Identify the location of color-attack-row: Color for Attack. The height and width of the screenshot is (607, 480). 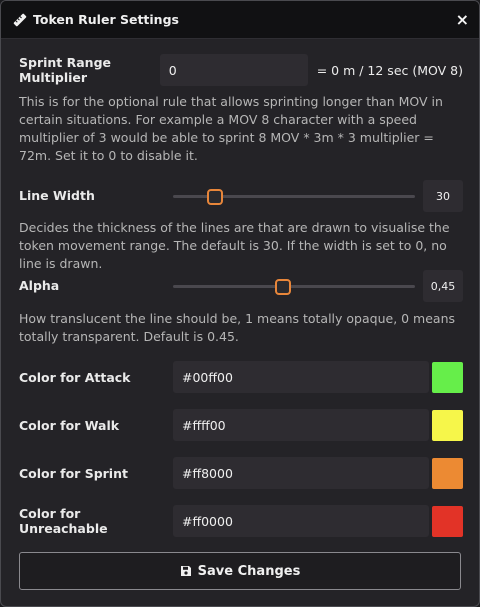
(241, 377).